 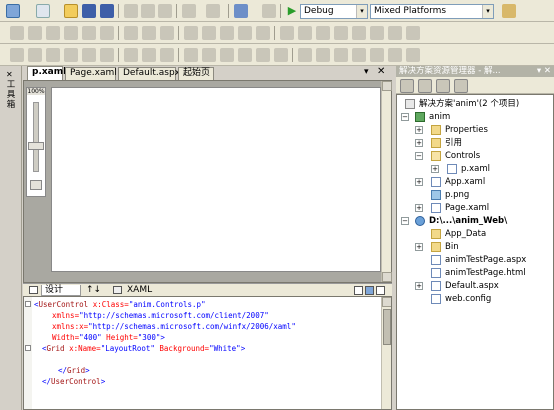 What do you see at coordinates (437, 247) in the screenshot?
I see `tree-item-bin: + Bin` at bounding box center [437, 247].